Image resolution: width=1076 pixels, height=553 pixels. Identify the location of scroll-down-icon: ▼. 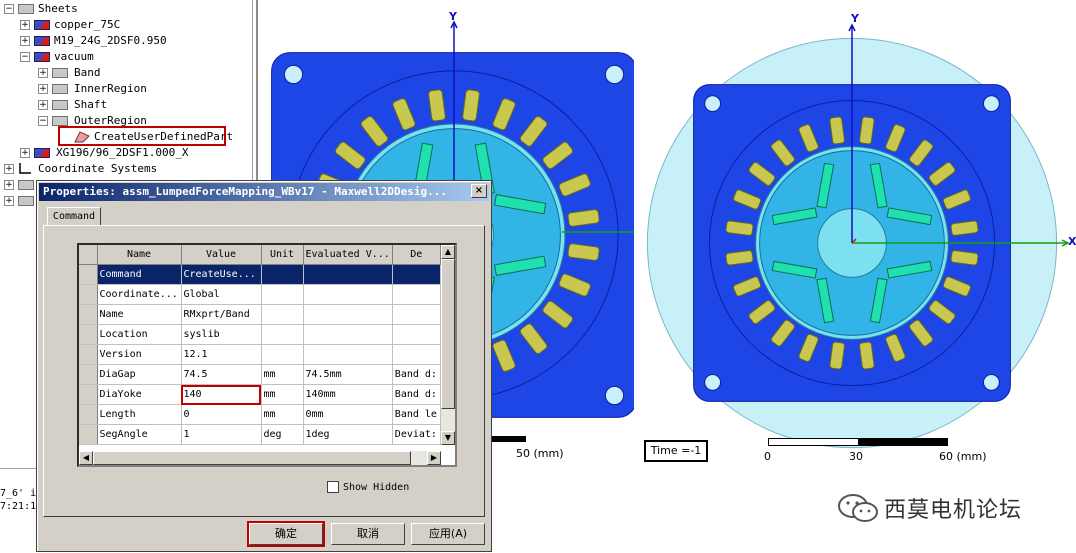
(448, 438).